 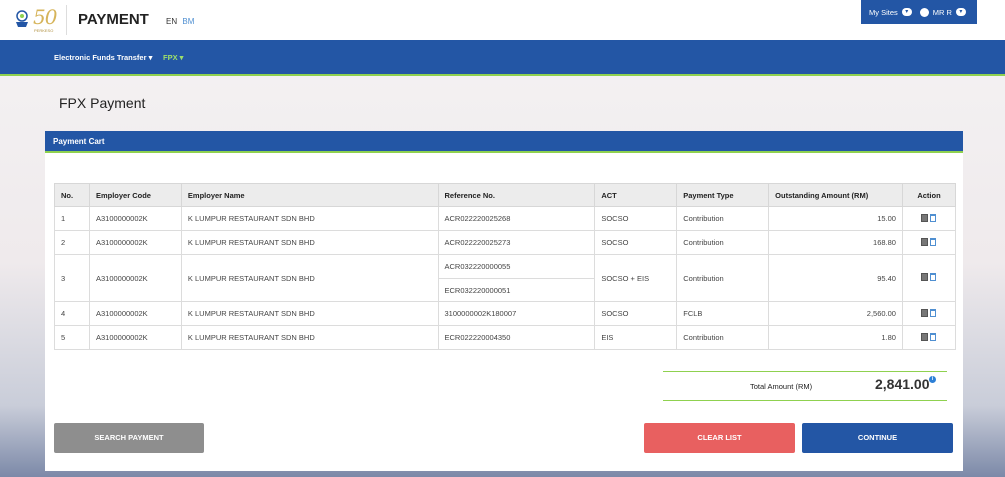 I want to click on cell-reference: ECR022220004350, so click(x=516, y=337).